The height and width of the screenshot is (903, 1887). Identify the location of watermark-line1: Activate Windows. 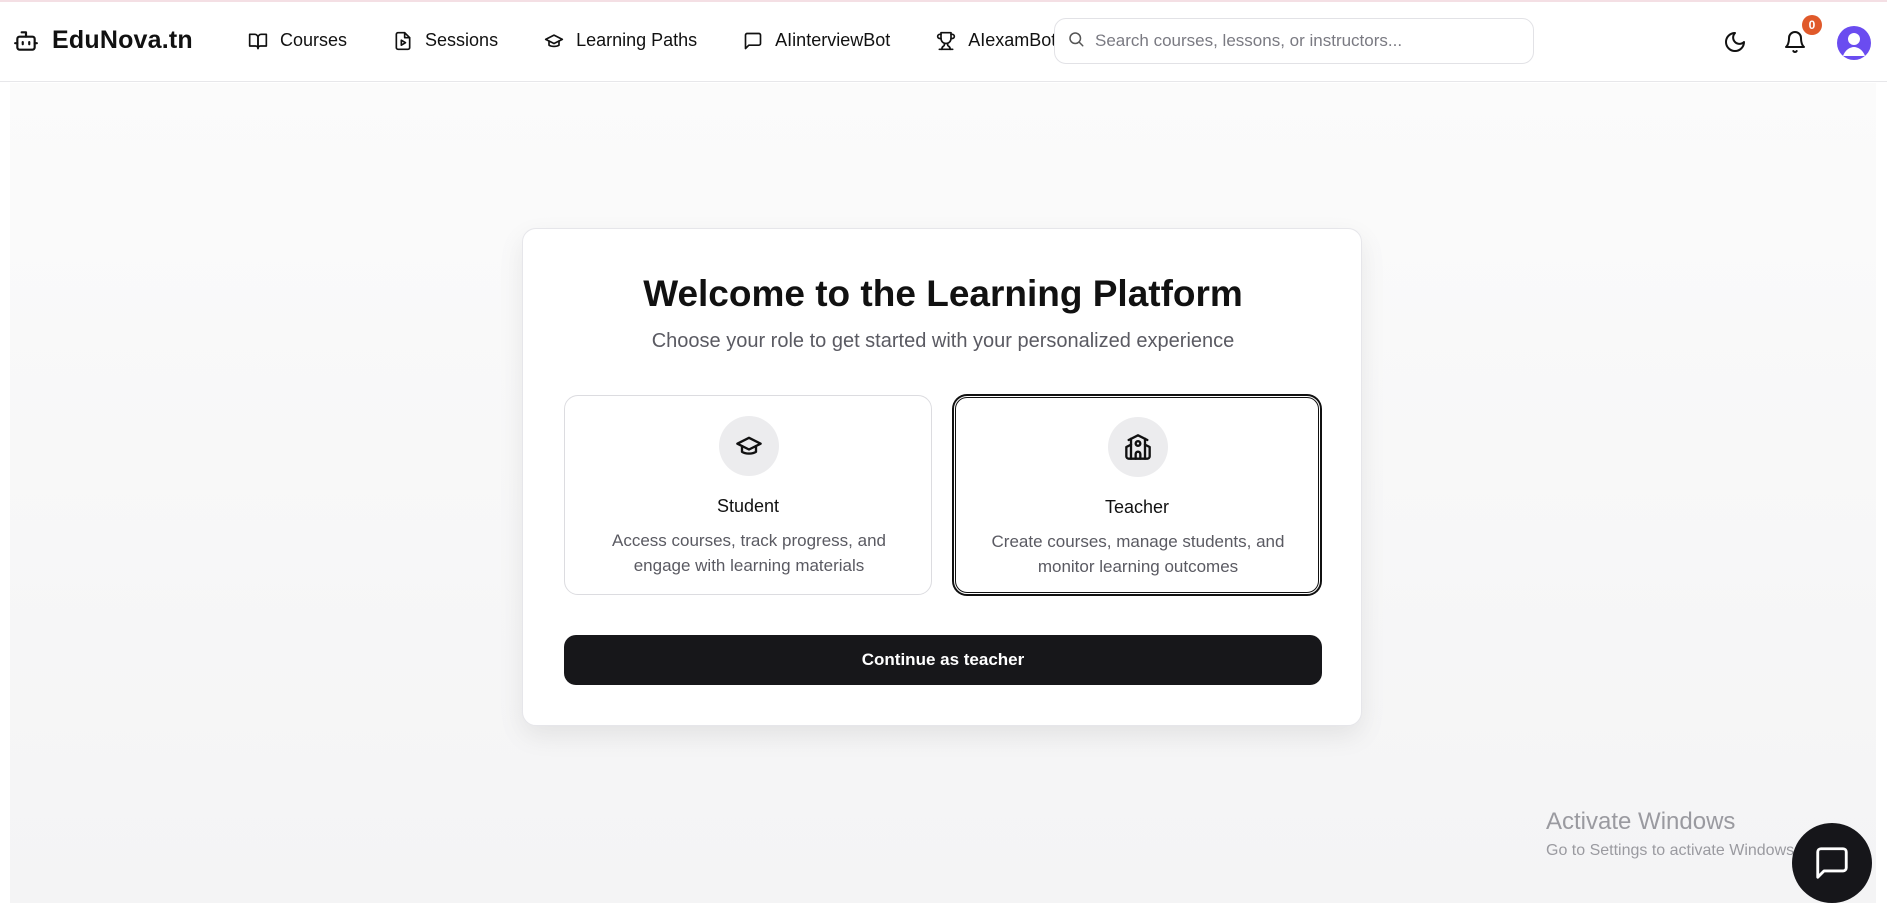
(1641, 821).